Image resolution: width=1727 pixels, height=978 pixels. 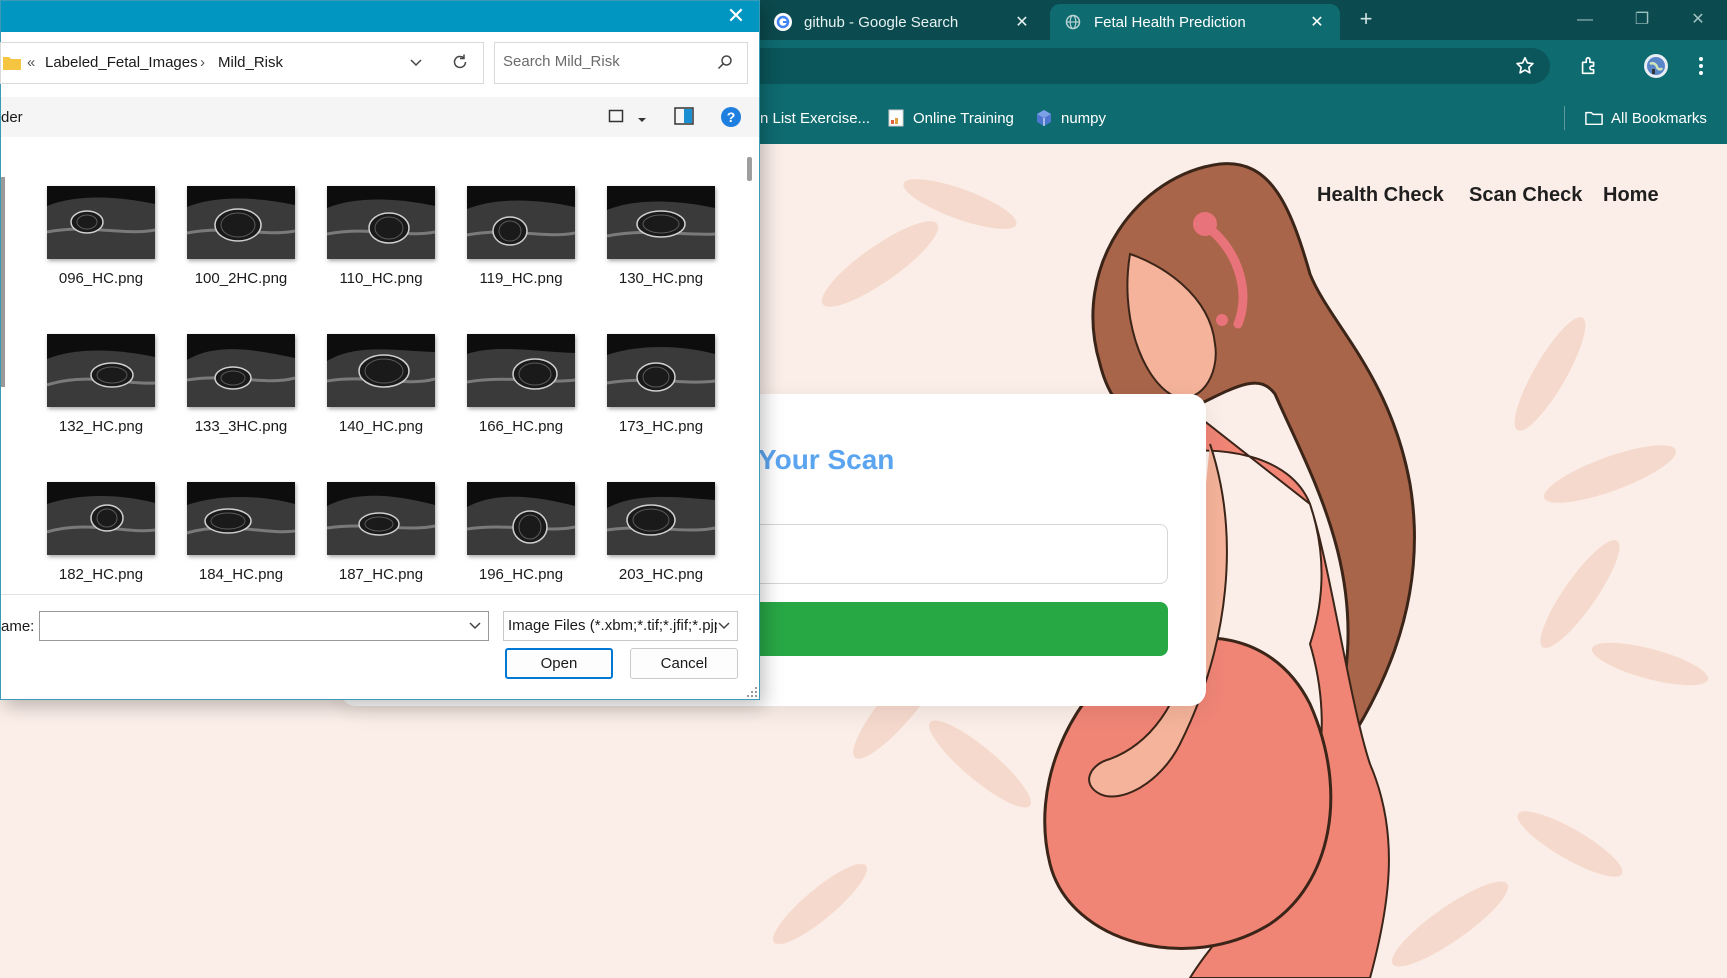 I want to click on file-name-label: 119_HC.png, so click(x=521, y=278).